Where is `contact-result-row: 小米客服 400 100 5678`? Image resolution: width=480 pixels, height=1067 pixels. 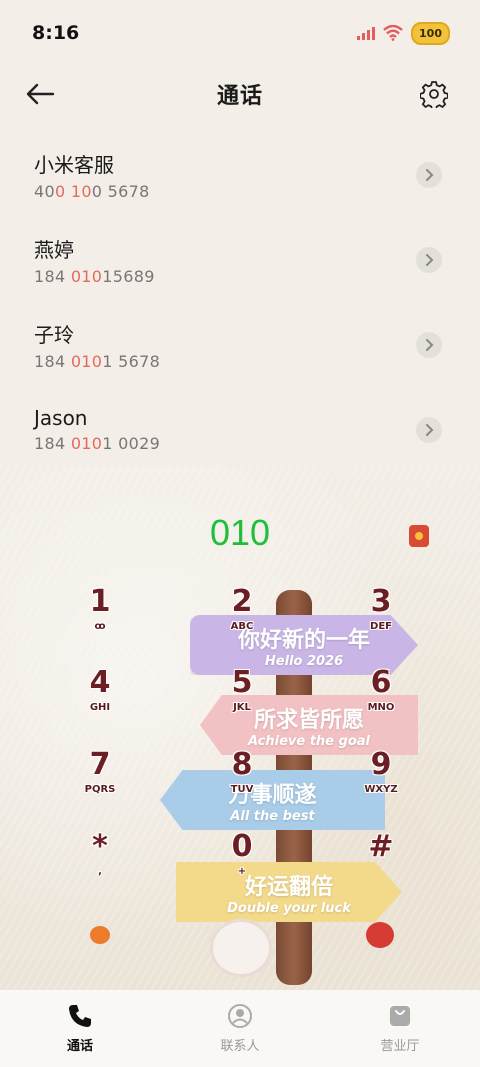
contact-result-row: 小米客服 400 100 5678 is located at coordinates (240, 174).